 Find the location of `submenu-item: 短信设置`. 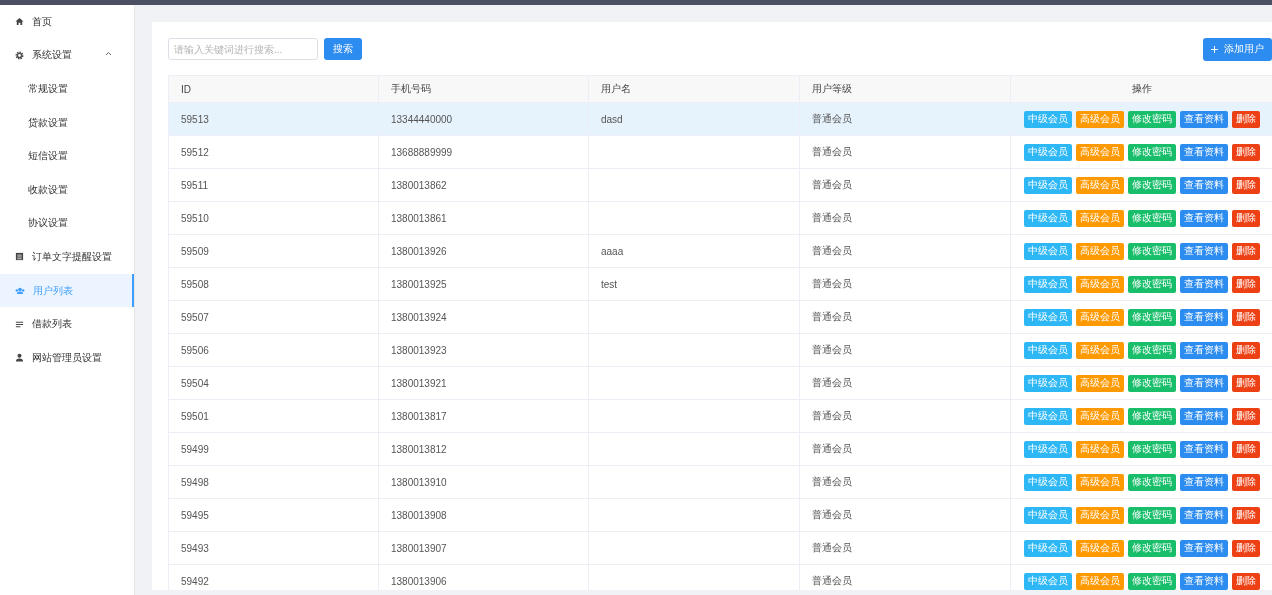

submenu-item: 短信设置 is located at coordinates (67, 156).